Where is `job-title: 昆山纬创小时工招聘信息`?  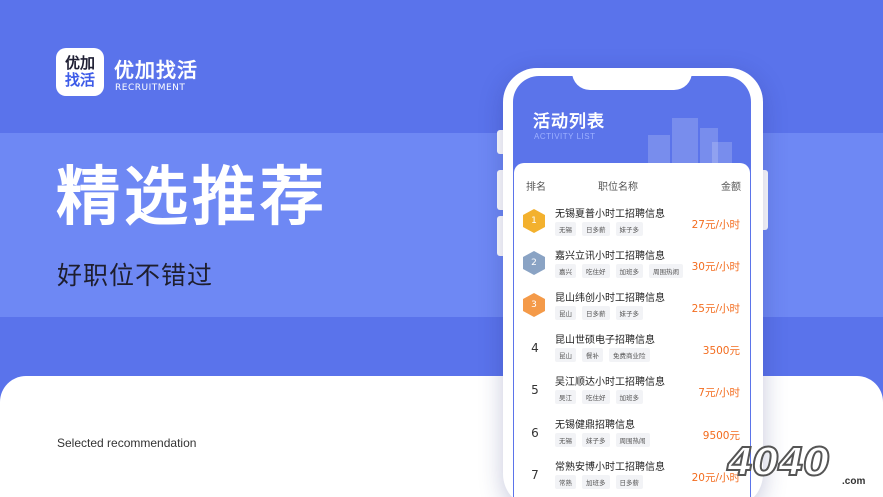
job-title: 昆山纬创小时工招聘信息 is located at coordinates (610, 298).